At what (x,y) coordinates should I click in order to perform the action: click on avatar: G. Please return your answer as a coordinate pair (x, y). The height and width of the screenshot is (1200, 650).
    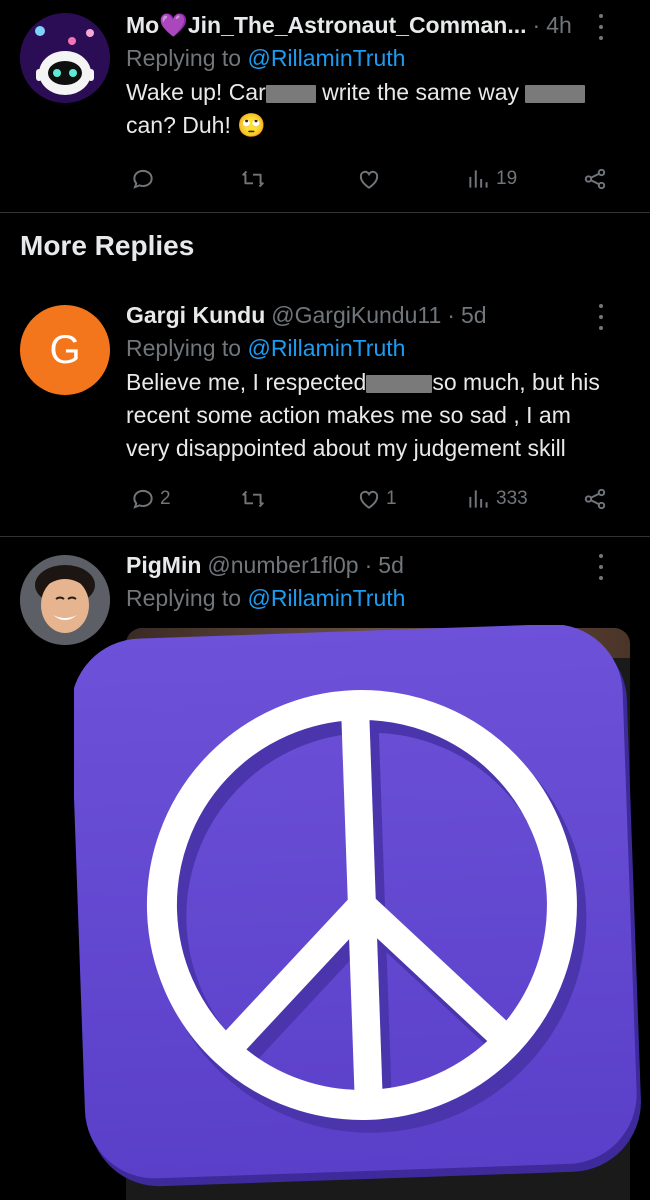
    Looking at the image, I should click on (65, 350).